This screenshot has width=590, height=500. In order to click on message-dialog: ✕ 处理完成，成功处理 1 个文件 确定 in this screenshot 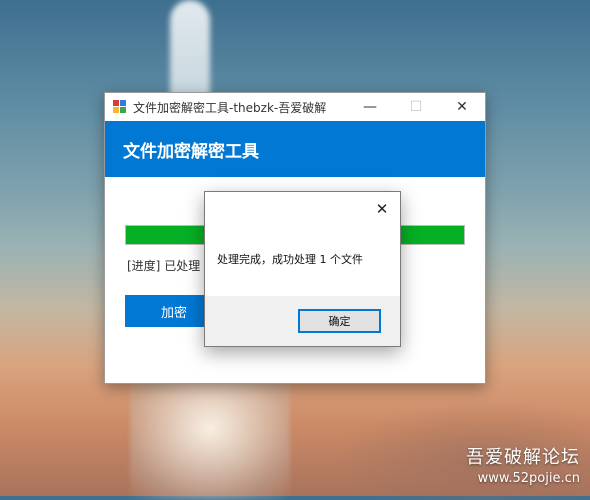, I will do `click(302, 269)`.